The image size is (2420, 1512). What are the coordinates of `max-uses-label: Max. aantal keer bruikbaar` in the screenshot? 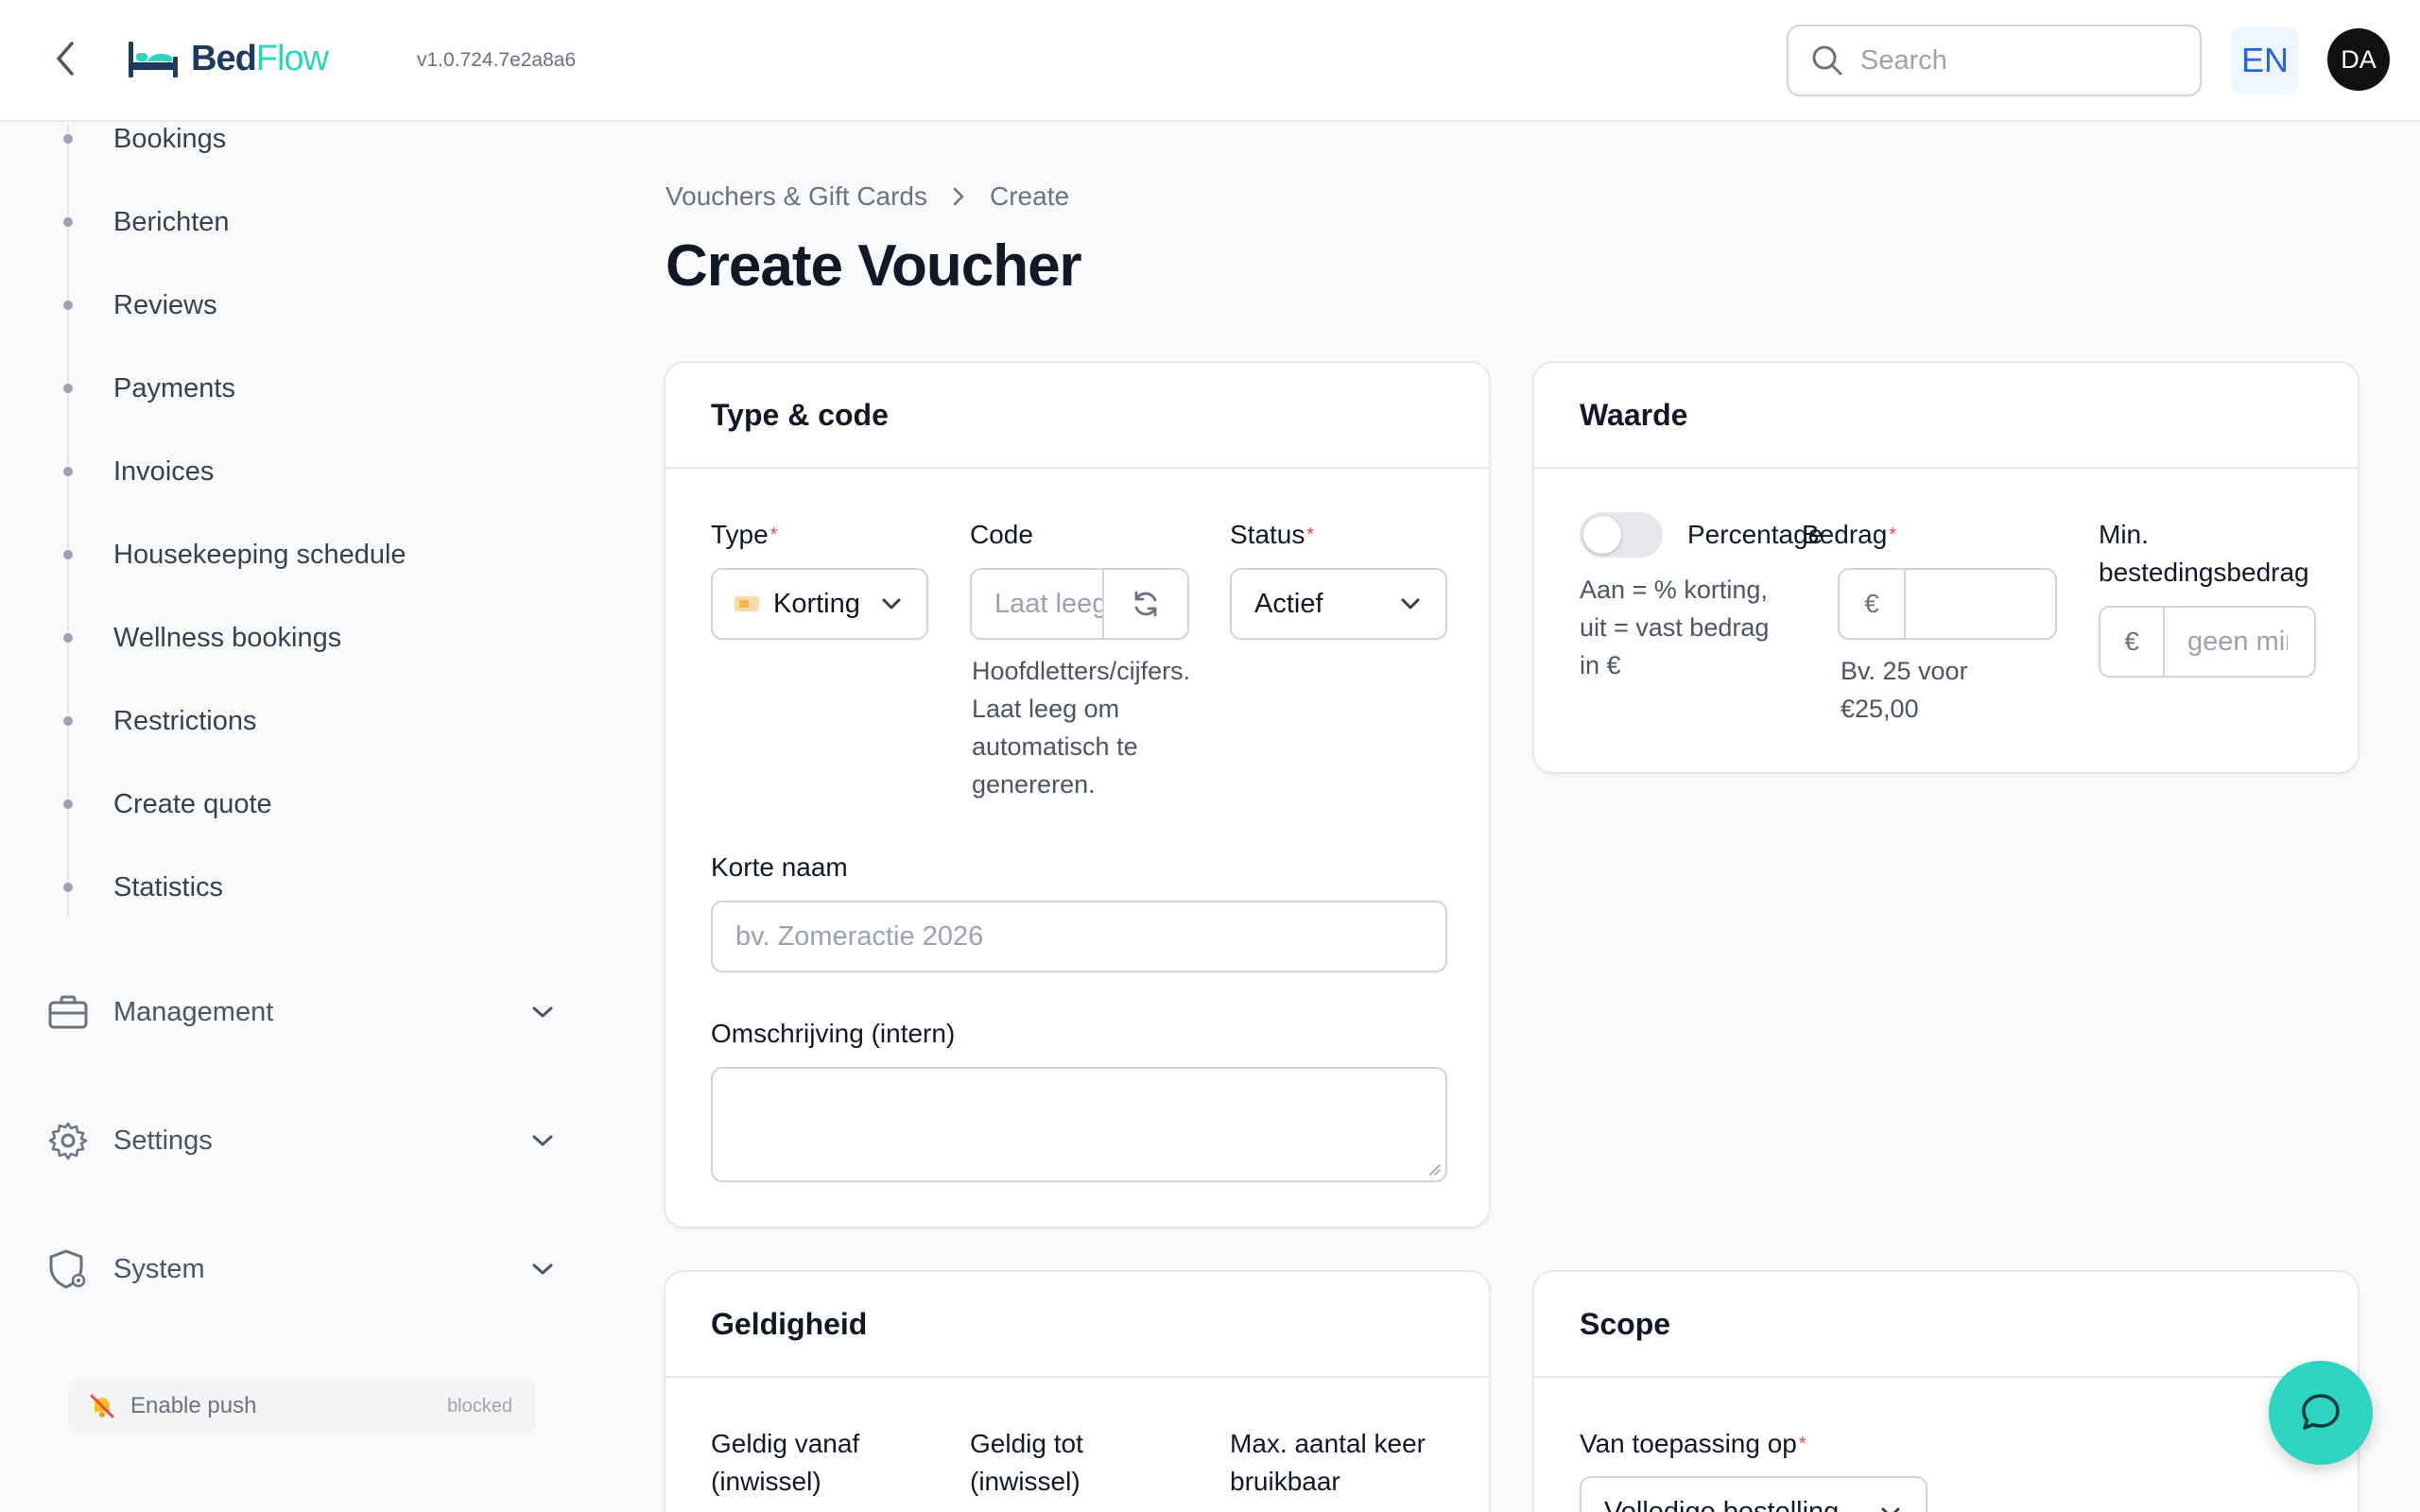 It's located at (1328, 1463).